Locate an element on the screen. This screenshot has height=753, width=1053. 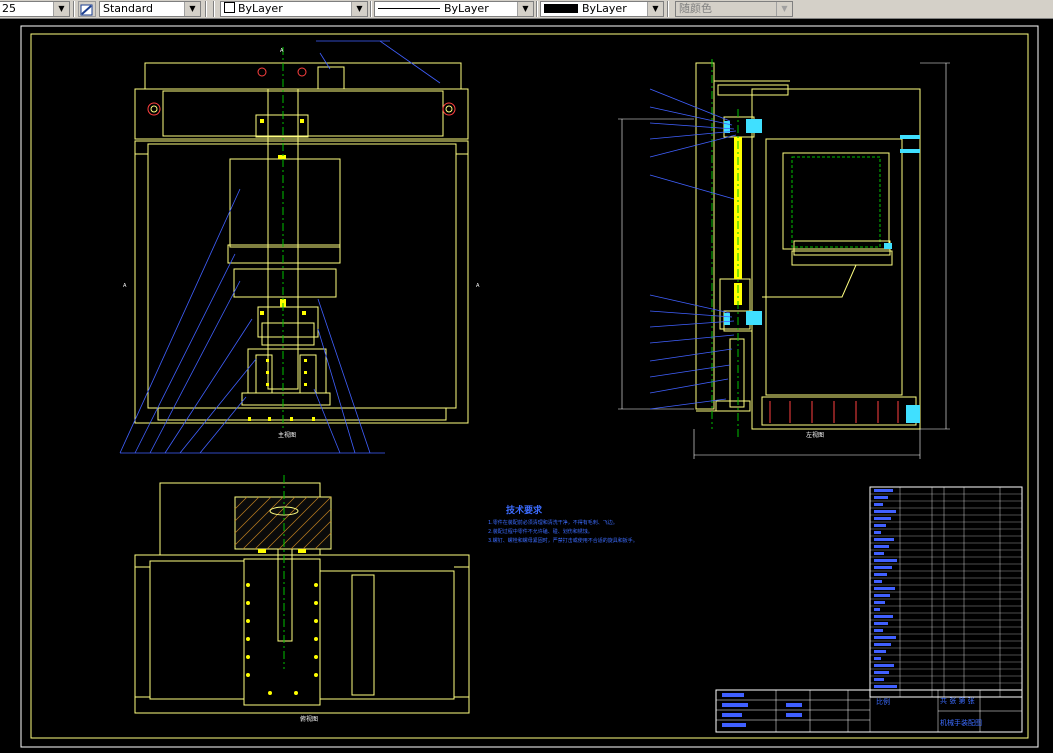
text-style-combo: Standard ▼ is located at coordinates (150, 9).